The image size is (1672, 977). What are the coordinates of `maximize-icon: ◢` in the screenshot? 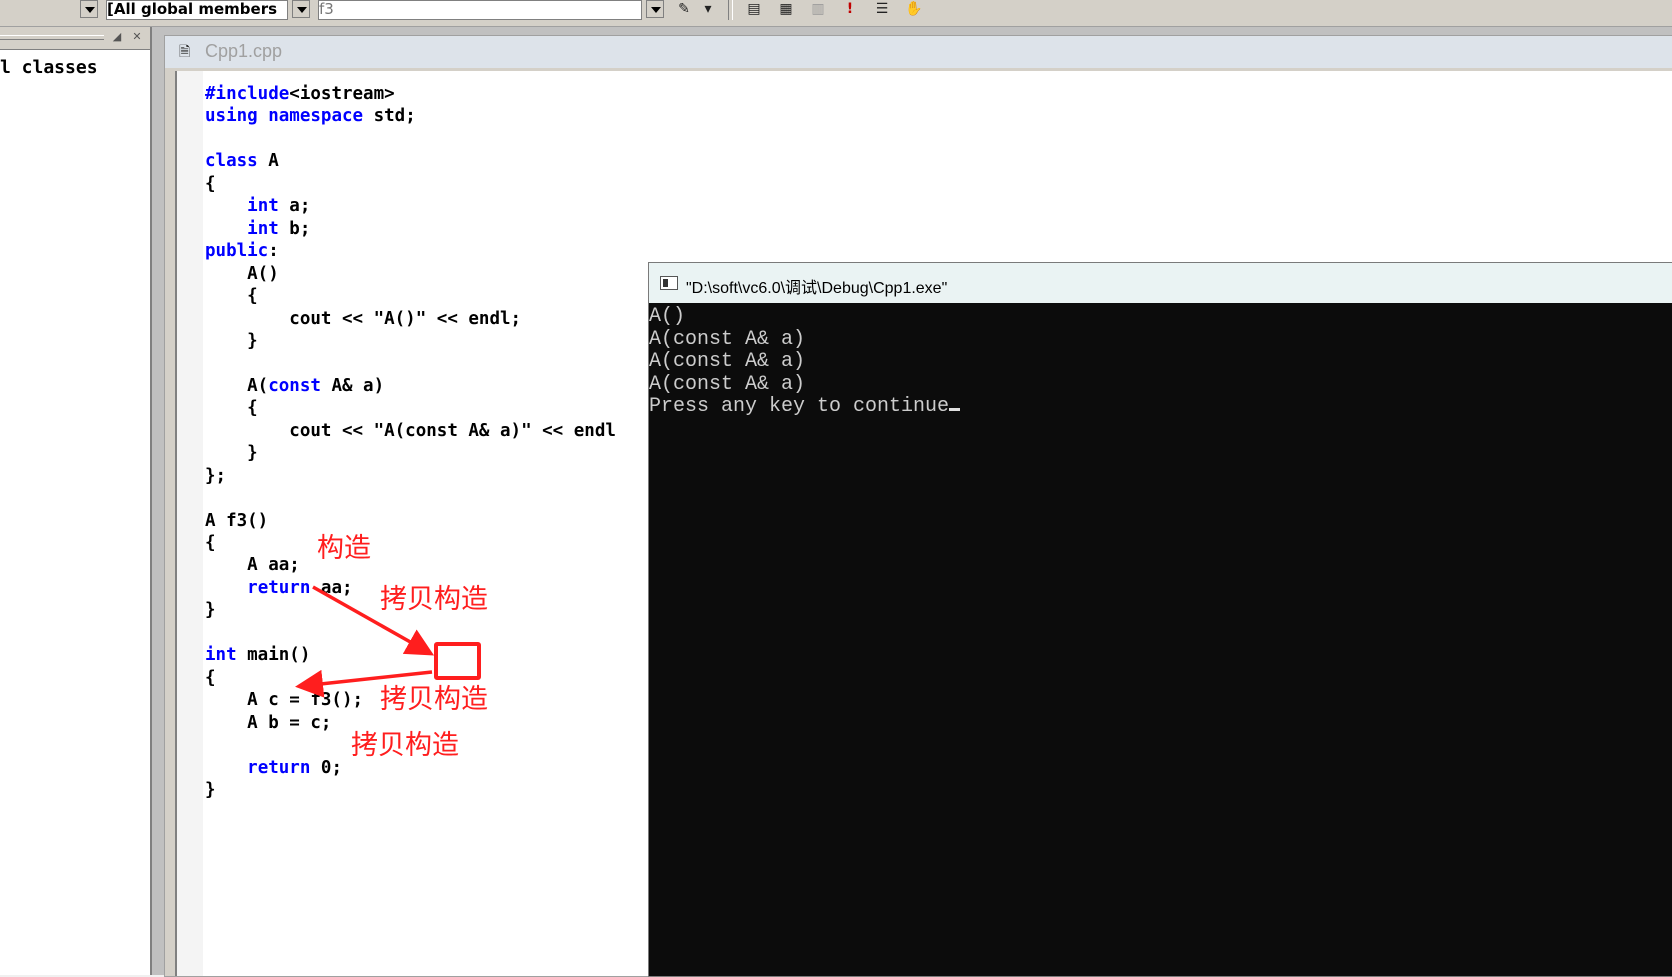 It's located at (117, 37).